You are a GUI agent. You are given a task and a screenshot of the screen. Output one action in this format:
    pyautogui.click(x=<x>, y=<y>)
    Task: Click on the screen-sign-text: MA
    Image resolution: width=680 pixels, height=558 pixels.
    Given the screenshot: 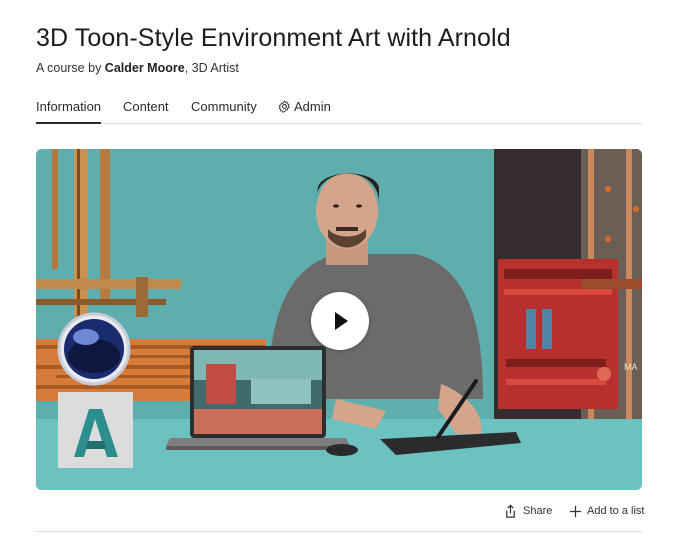 What is the action you would take?
    pyautogui.click(x=631, y=367)
    